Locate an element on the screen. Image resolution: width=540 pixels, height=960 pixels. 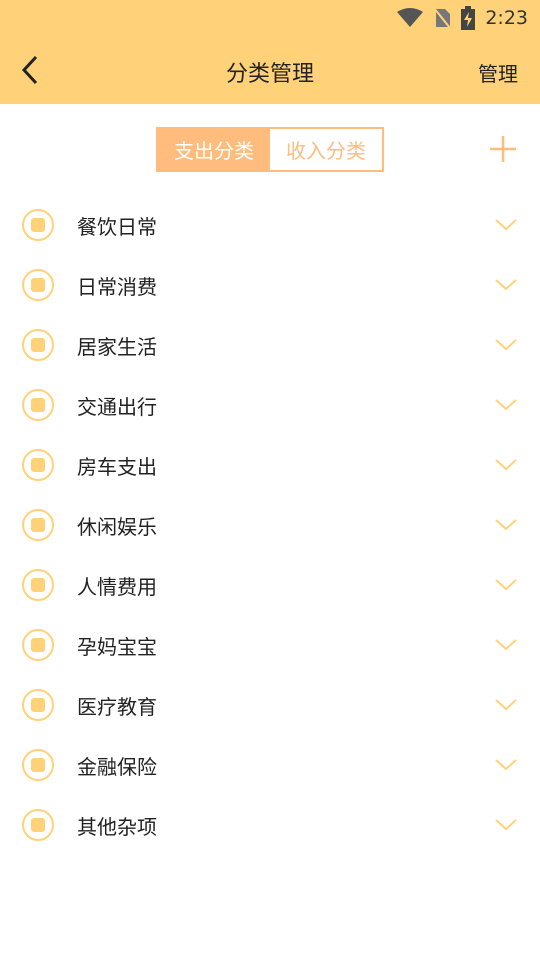
list-item: 孕妈宝宝 is located at coordinates (270, 645).